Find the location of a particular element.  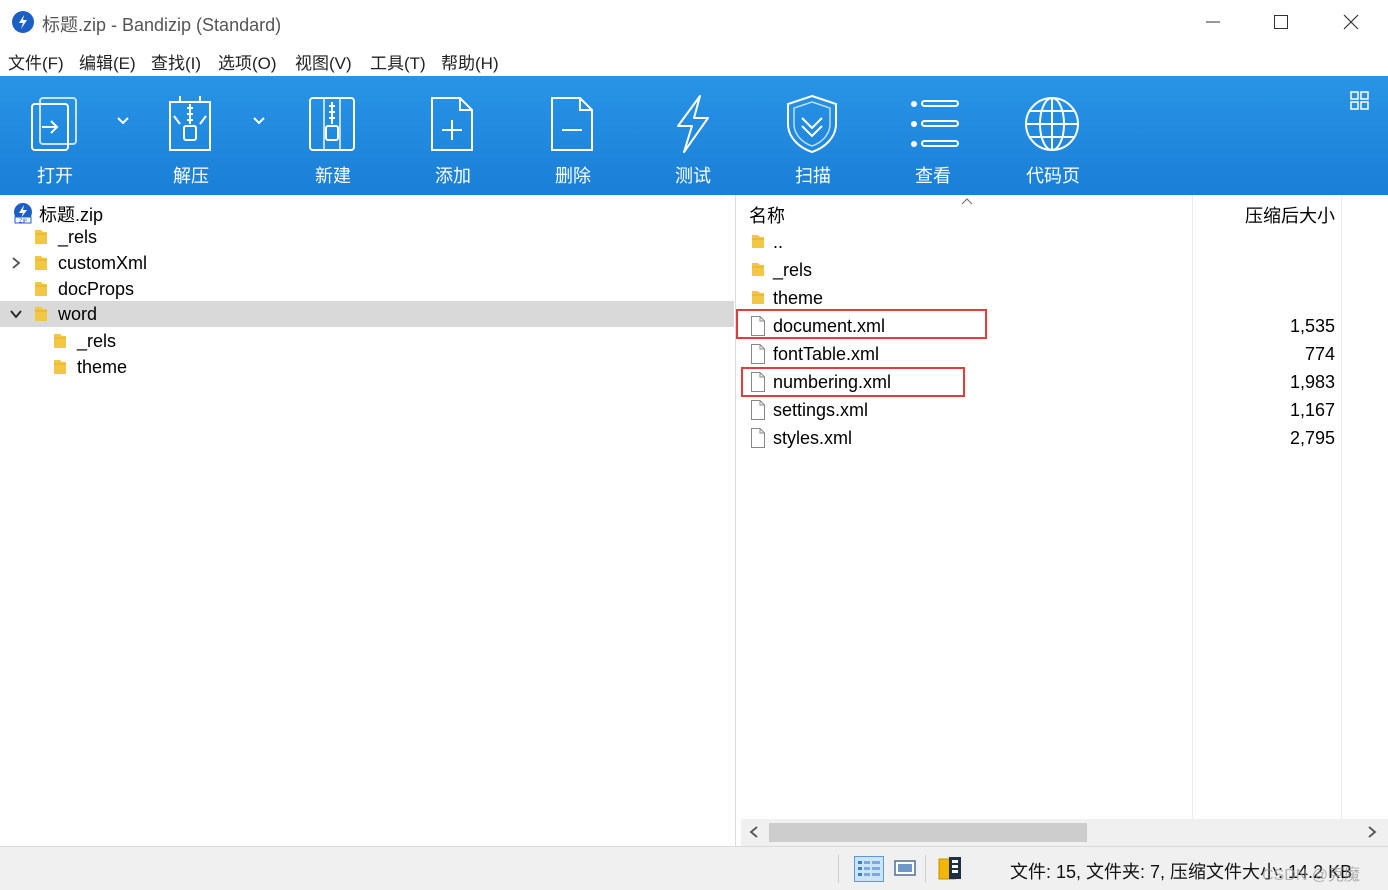

new-archive-button: 新建 is located at coordinates (333, 135).